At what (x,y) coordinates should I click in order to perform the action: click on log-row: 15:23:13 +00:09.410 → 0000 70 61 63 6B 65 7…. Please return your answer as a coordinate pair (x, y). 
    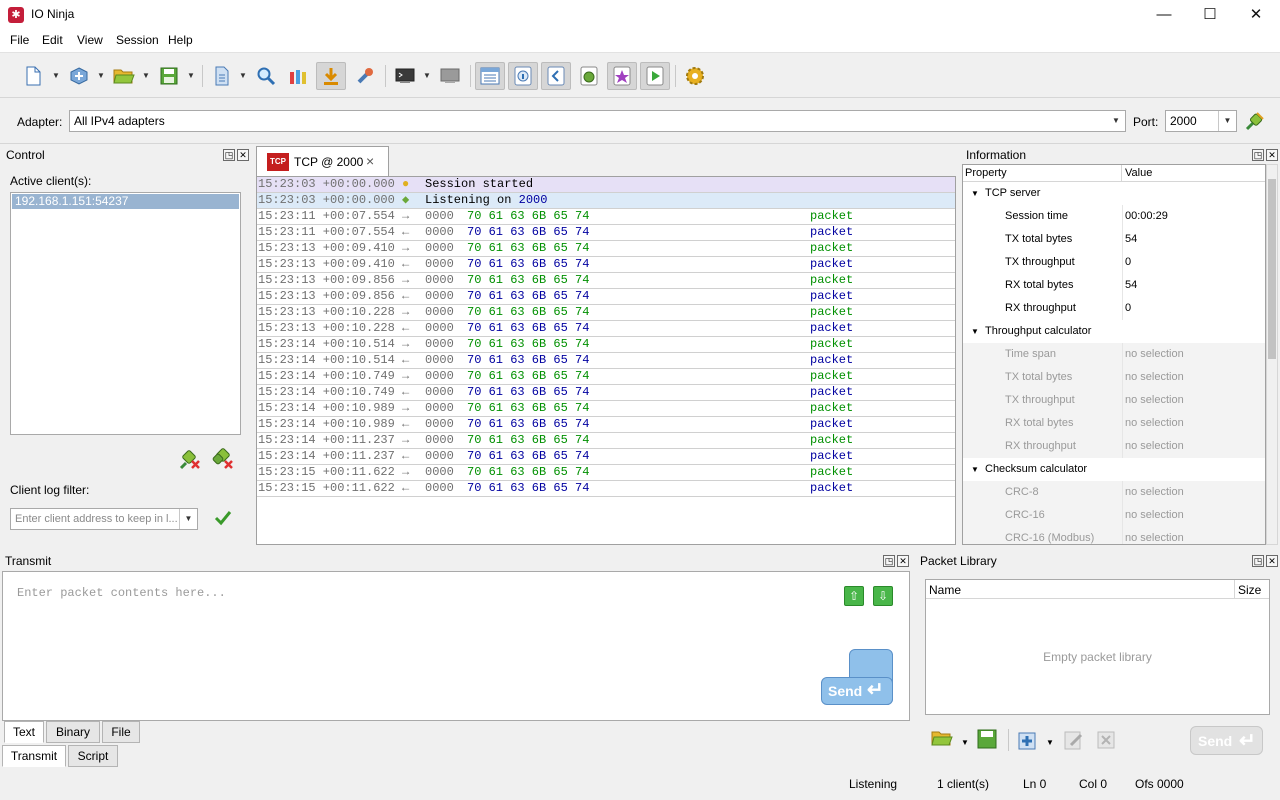
    Looking at the image, I should click on (606, 249).